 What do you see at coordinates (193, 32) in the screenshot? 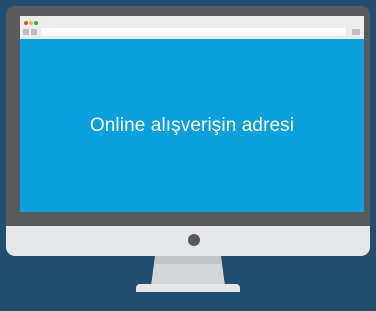
I see `address-bar` at bounding box center [193, 32].